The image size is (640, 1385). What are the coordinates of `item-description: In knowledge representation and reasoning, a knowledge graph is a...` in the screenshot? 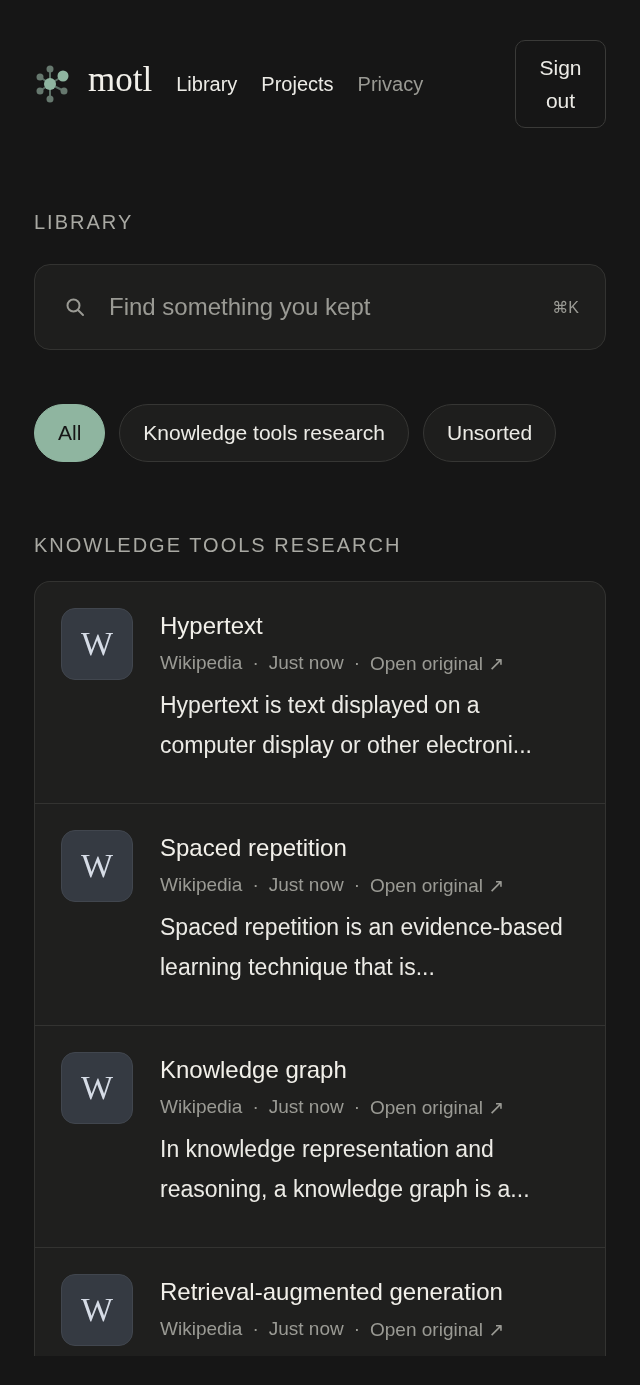 It's located at (345, 1169).